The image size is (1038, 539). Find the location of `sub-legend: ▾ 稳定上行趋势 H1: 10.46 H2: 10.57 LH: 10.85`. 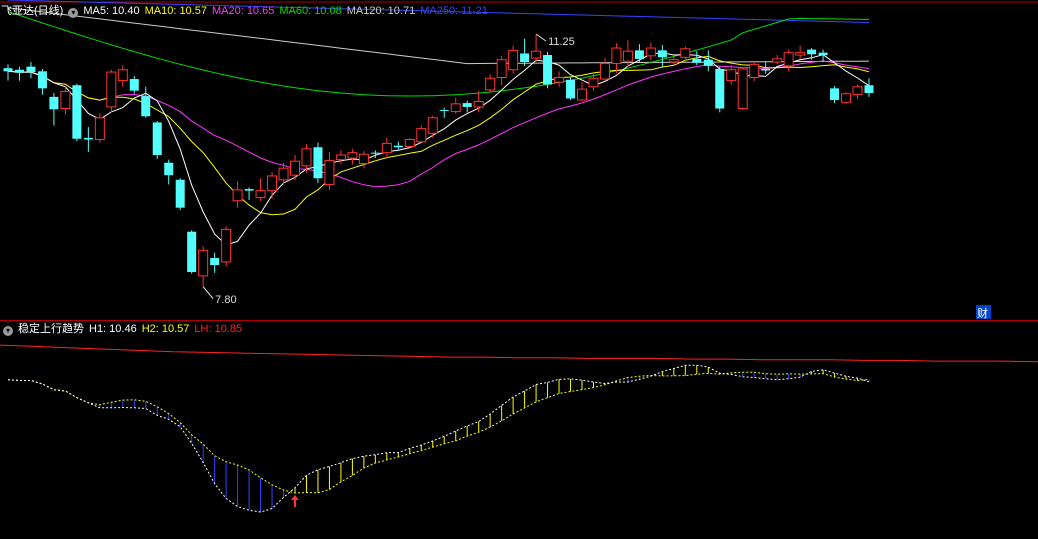

sub-legend: ▾ 稳定上行趋势 H1: 10.46 H2: 10.57 LH: 10.85 is located at coordinates (127, 329).